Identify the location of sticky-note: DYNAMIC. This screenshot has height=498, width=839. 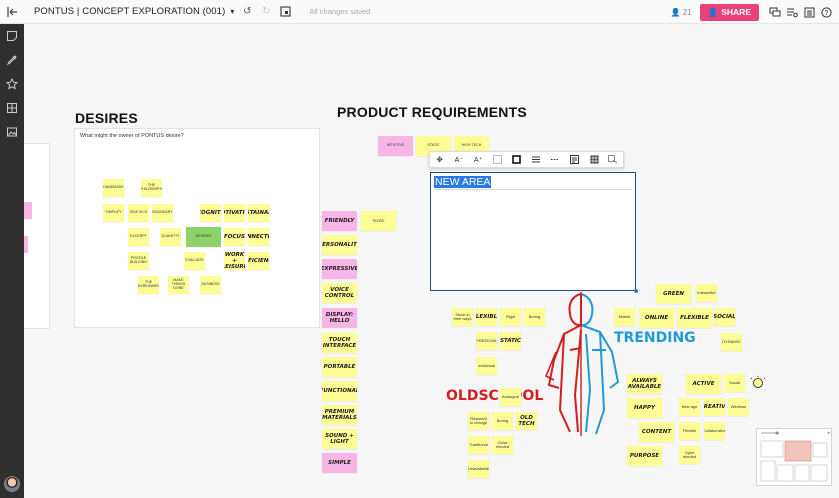
(731, 342).